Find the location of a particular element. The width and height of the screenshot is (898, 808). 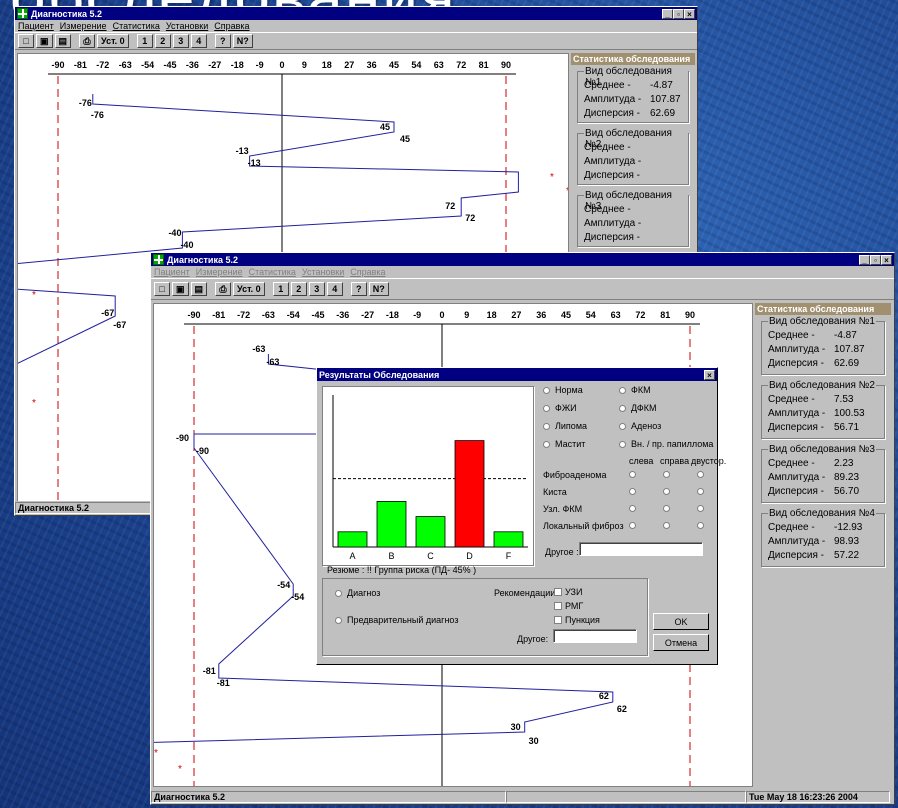

front-toolbar: □ ▣ ▤ ⎙ Уст. 0 1 2 3 4 ? N? is located at coordinates (522, 289).